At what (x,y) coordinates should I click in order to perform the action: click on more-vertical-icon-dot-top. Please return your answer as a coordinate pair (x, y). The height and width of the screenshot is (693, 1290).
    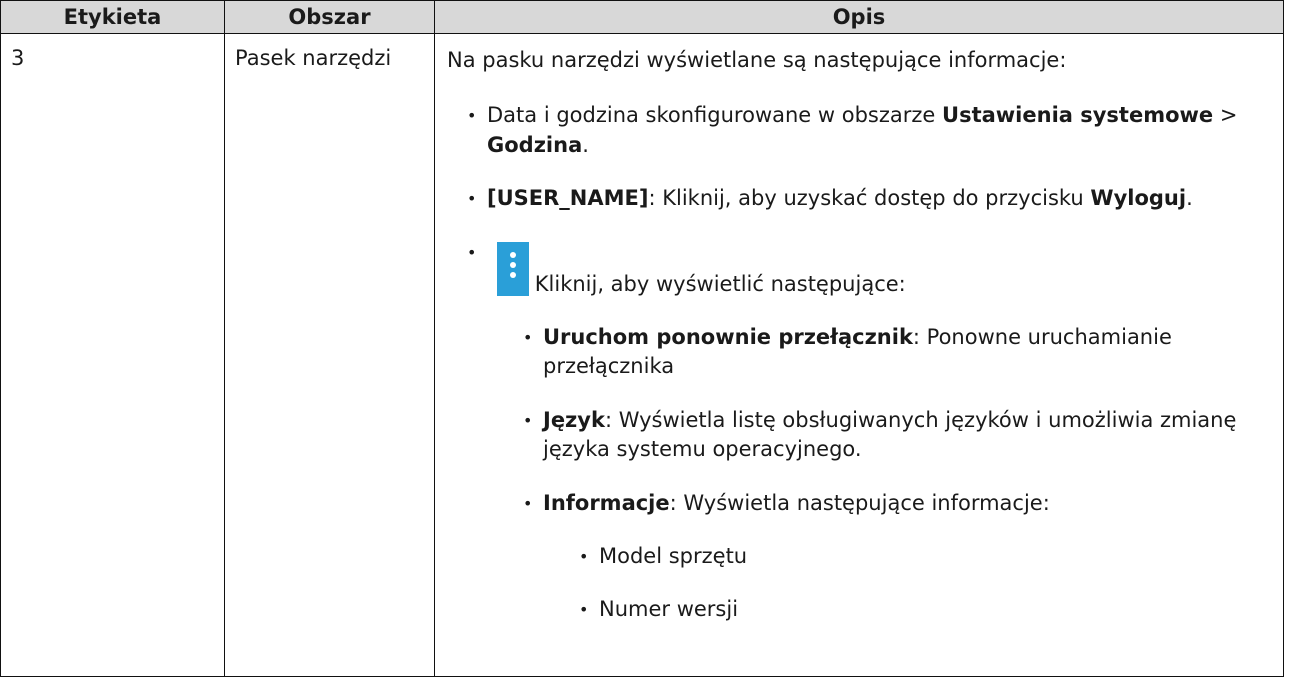
    Looking at the image, I should click on (513, 254).